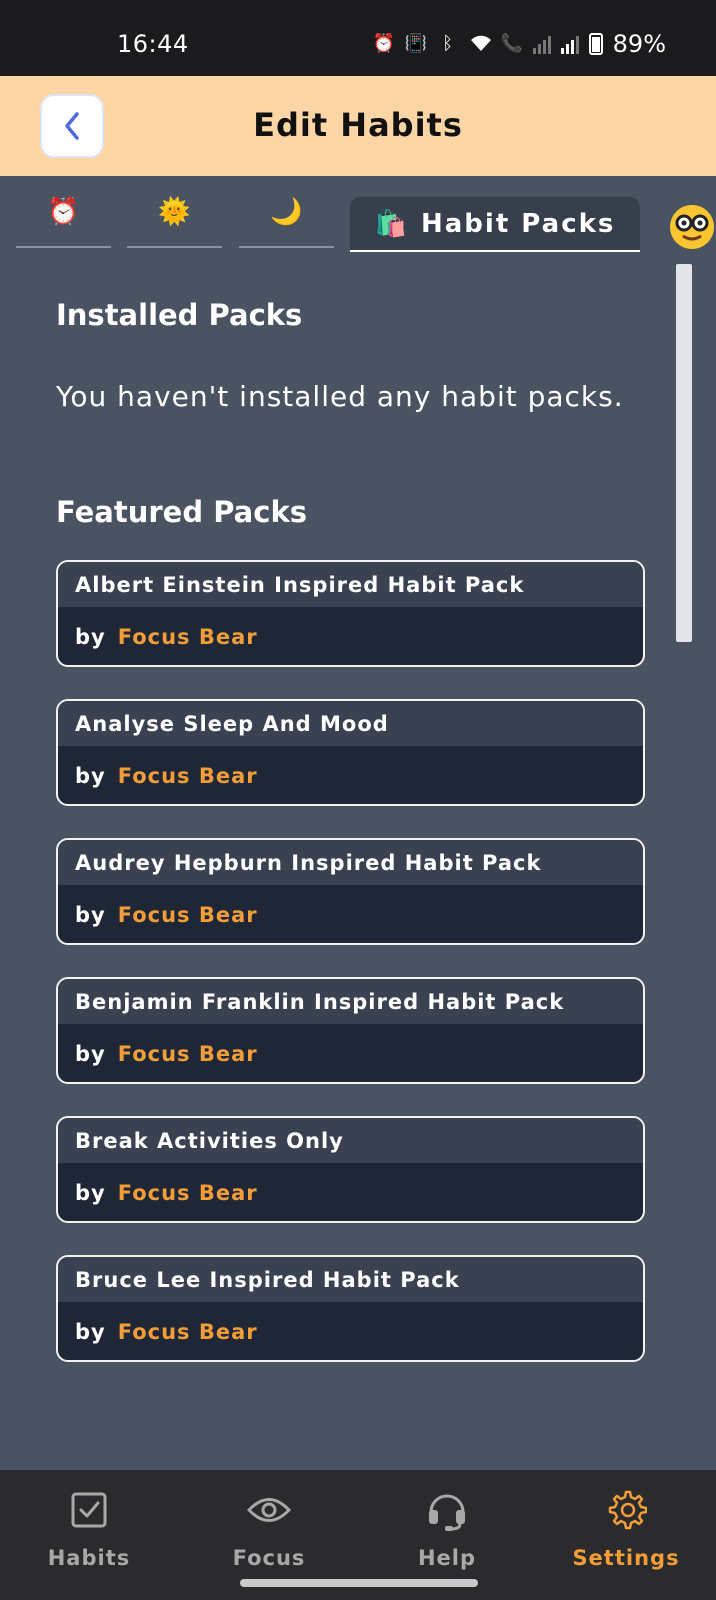 The height and width of the screenshot is (1600, 716). What do you see at coordinates (179, 315) in the screenshot?
I see `installed-packs-title: Installed Packs` at bounding box center [179, 315].